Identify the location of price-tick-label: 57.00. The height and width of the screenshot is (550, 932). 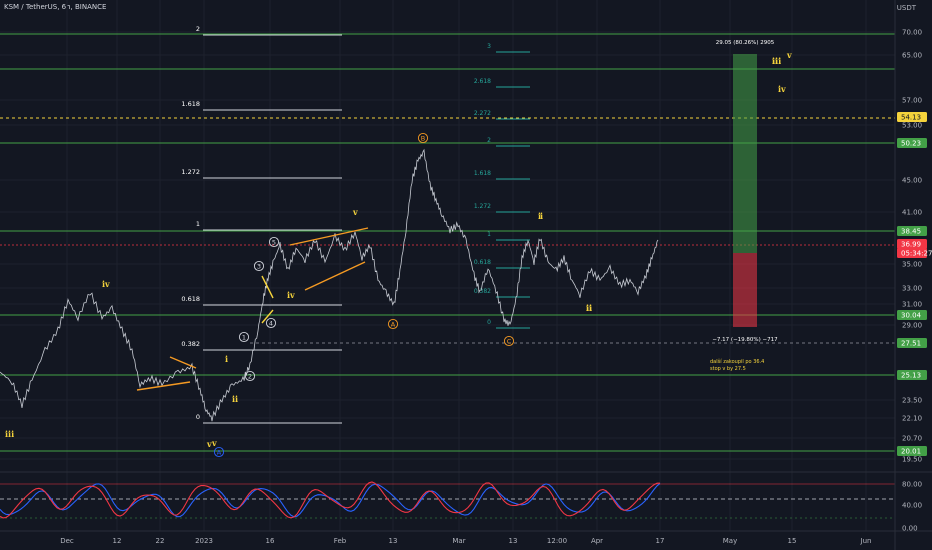
(912, 101).